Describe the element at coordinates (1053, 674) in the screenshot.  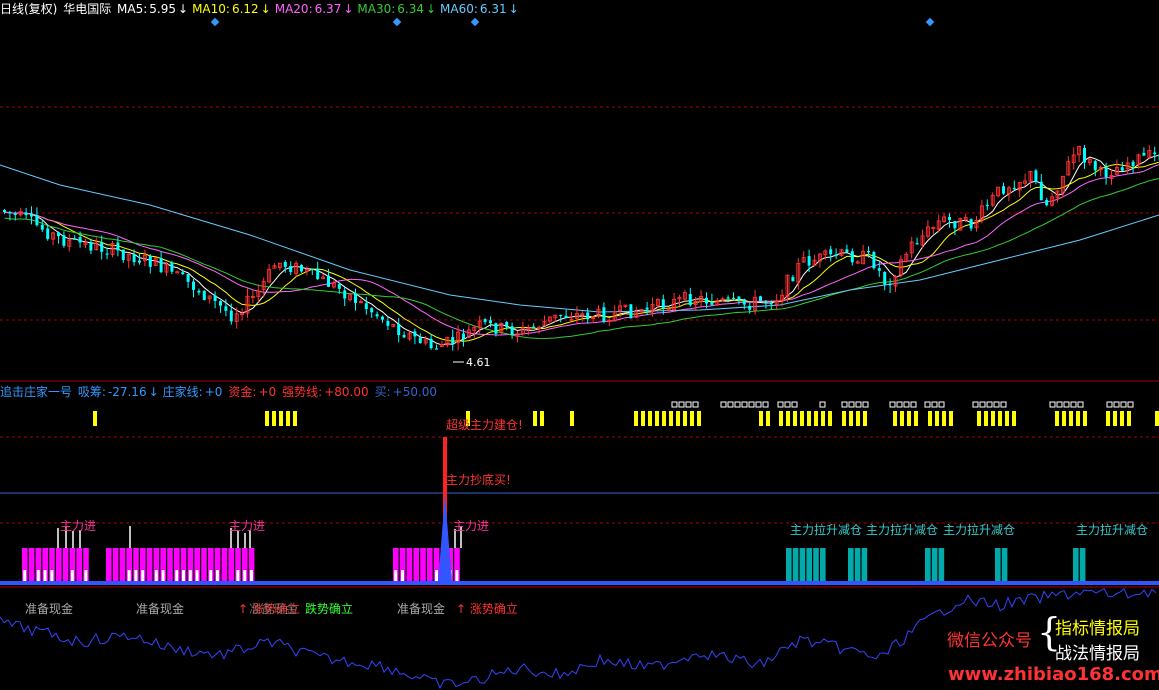
I see `website-url: www.zhibiao168.com` at that location.